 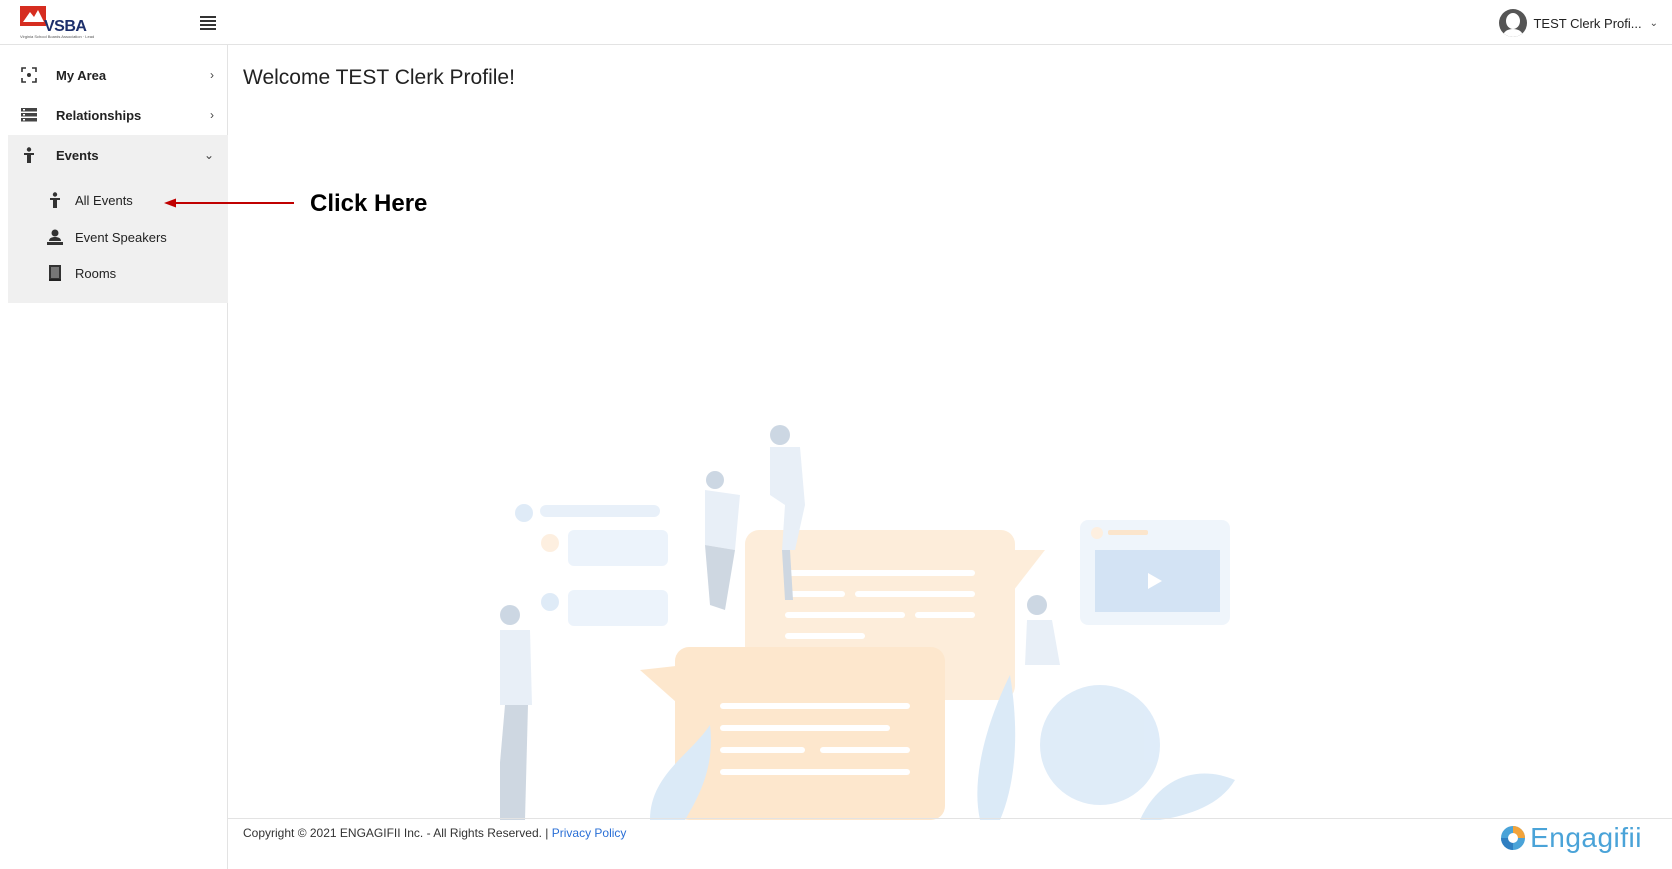 What do you see at coordinates (1513, 23) in the screenshot?
I see `avatar` at bounding box center [1513, 23].